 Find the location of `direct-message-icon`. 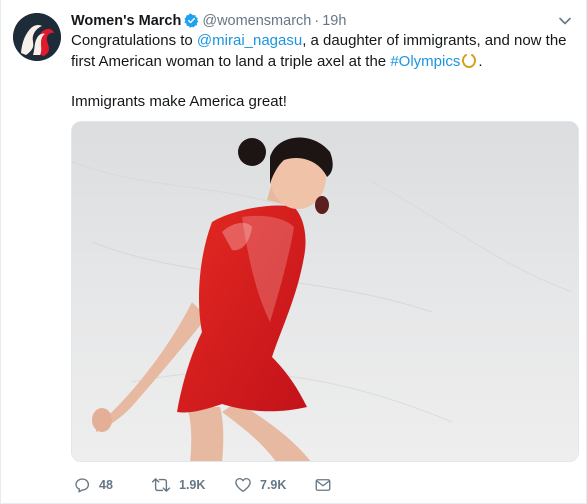

direct-message-icon is located at coordinates (323, 485).